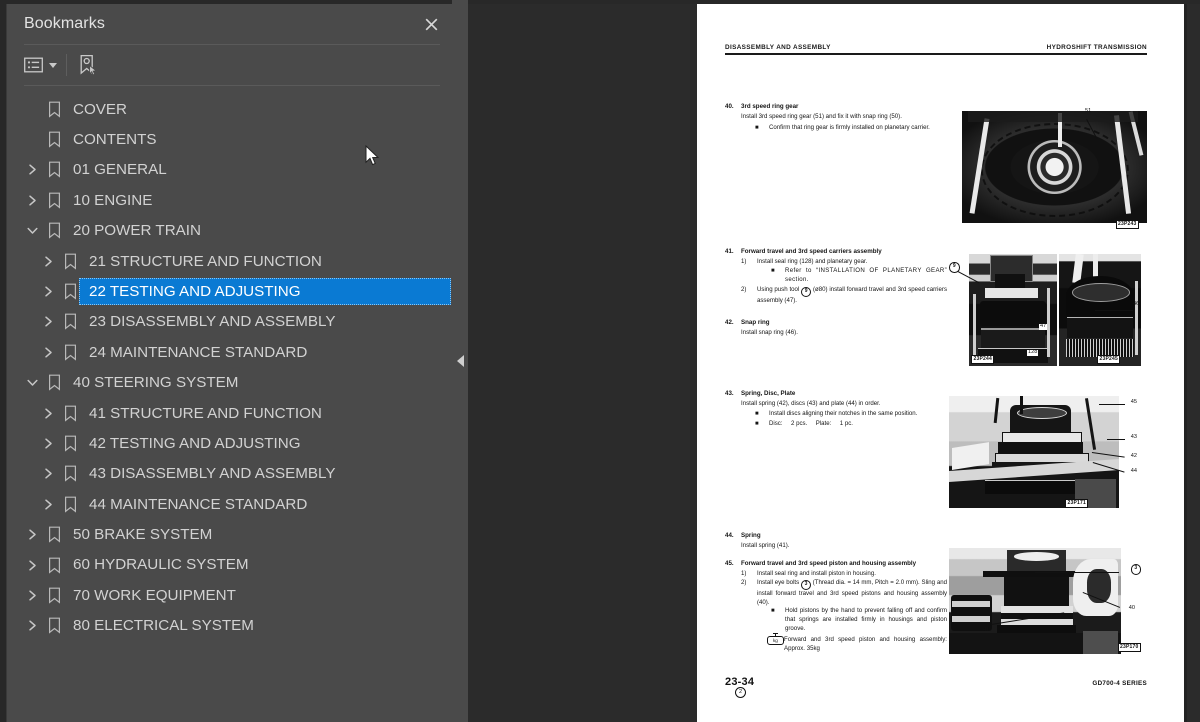  Describe the element at coordinates (775, 639) in the screenshot. I see `weight-icon: kg` at that location.